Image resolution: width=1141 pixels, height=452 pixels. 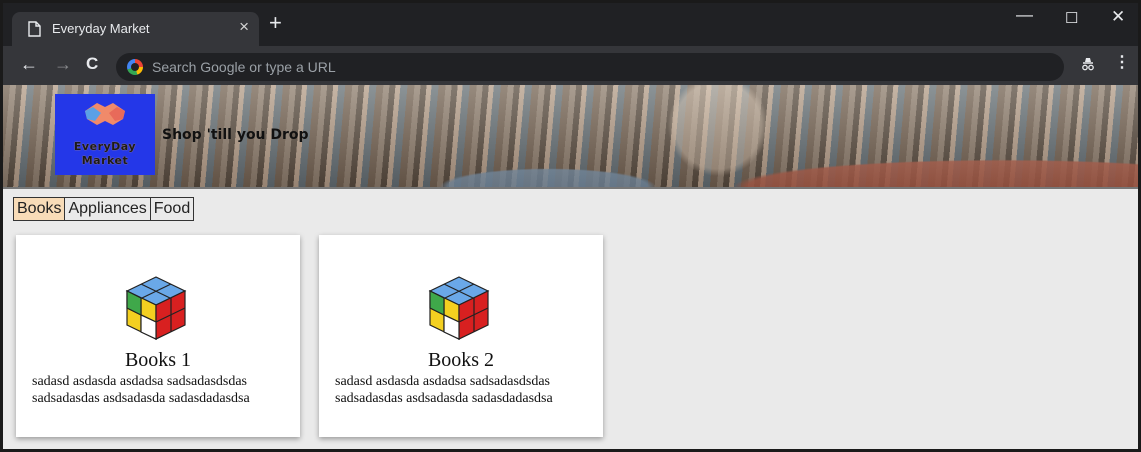 I want to click on product-title: Books 1, so click(x=158, y=360).